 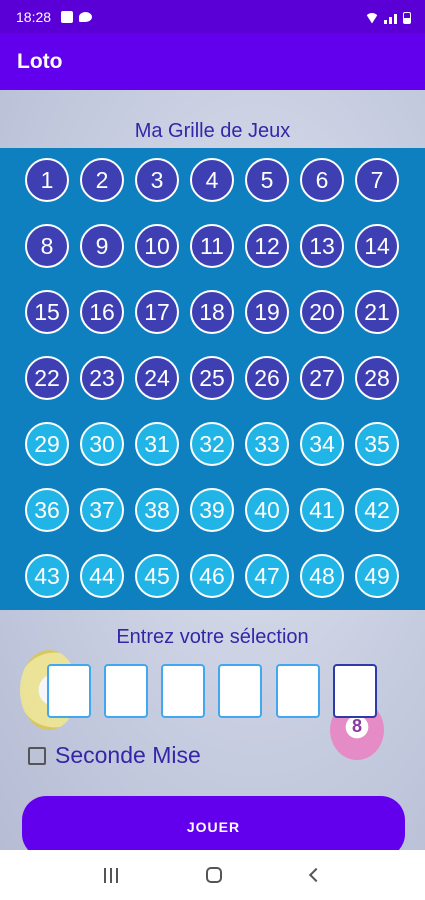 I want to click on number-ball: 5, so click(x=267, y=180).